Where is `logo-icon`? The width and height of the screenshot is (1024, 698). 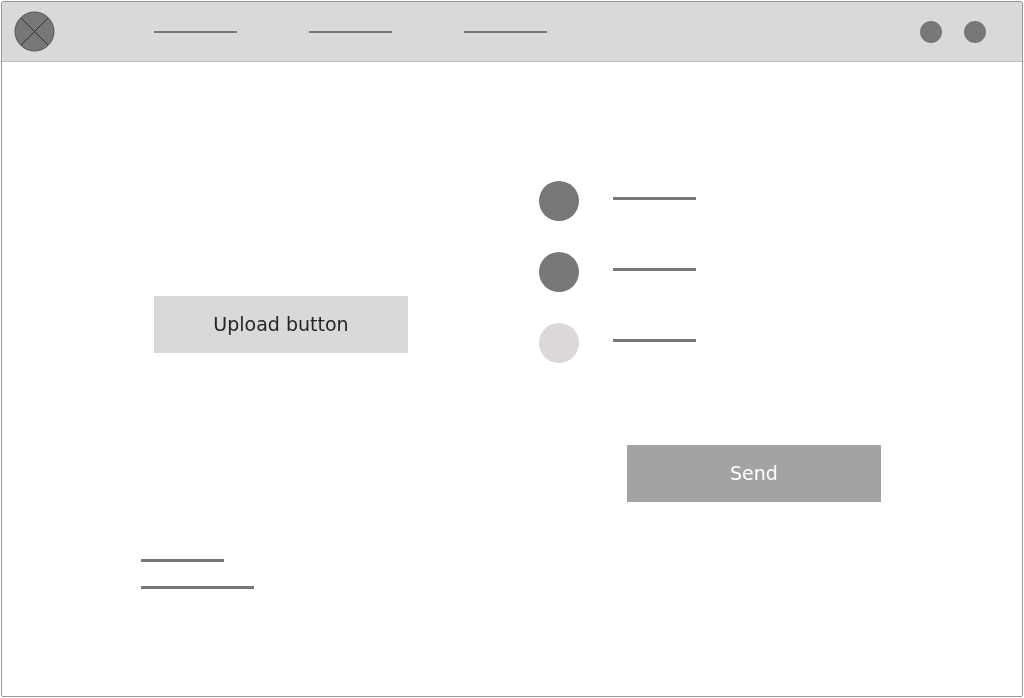
logo-icon is located at coordinates (34, 31).